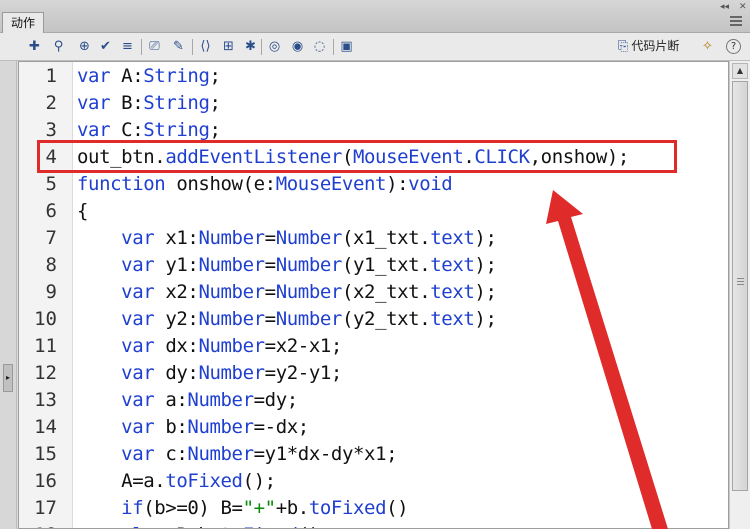  Describe the element at coordinates (303, 346) in the screenshot. I see `code-token: =x2-x1;` at that location.